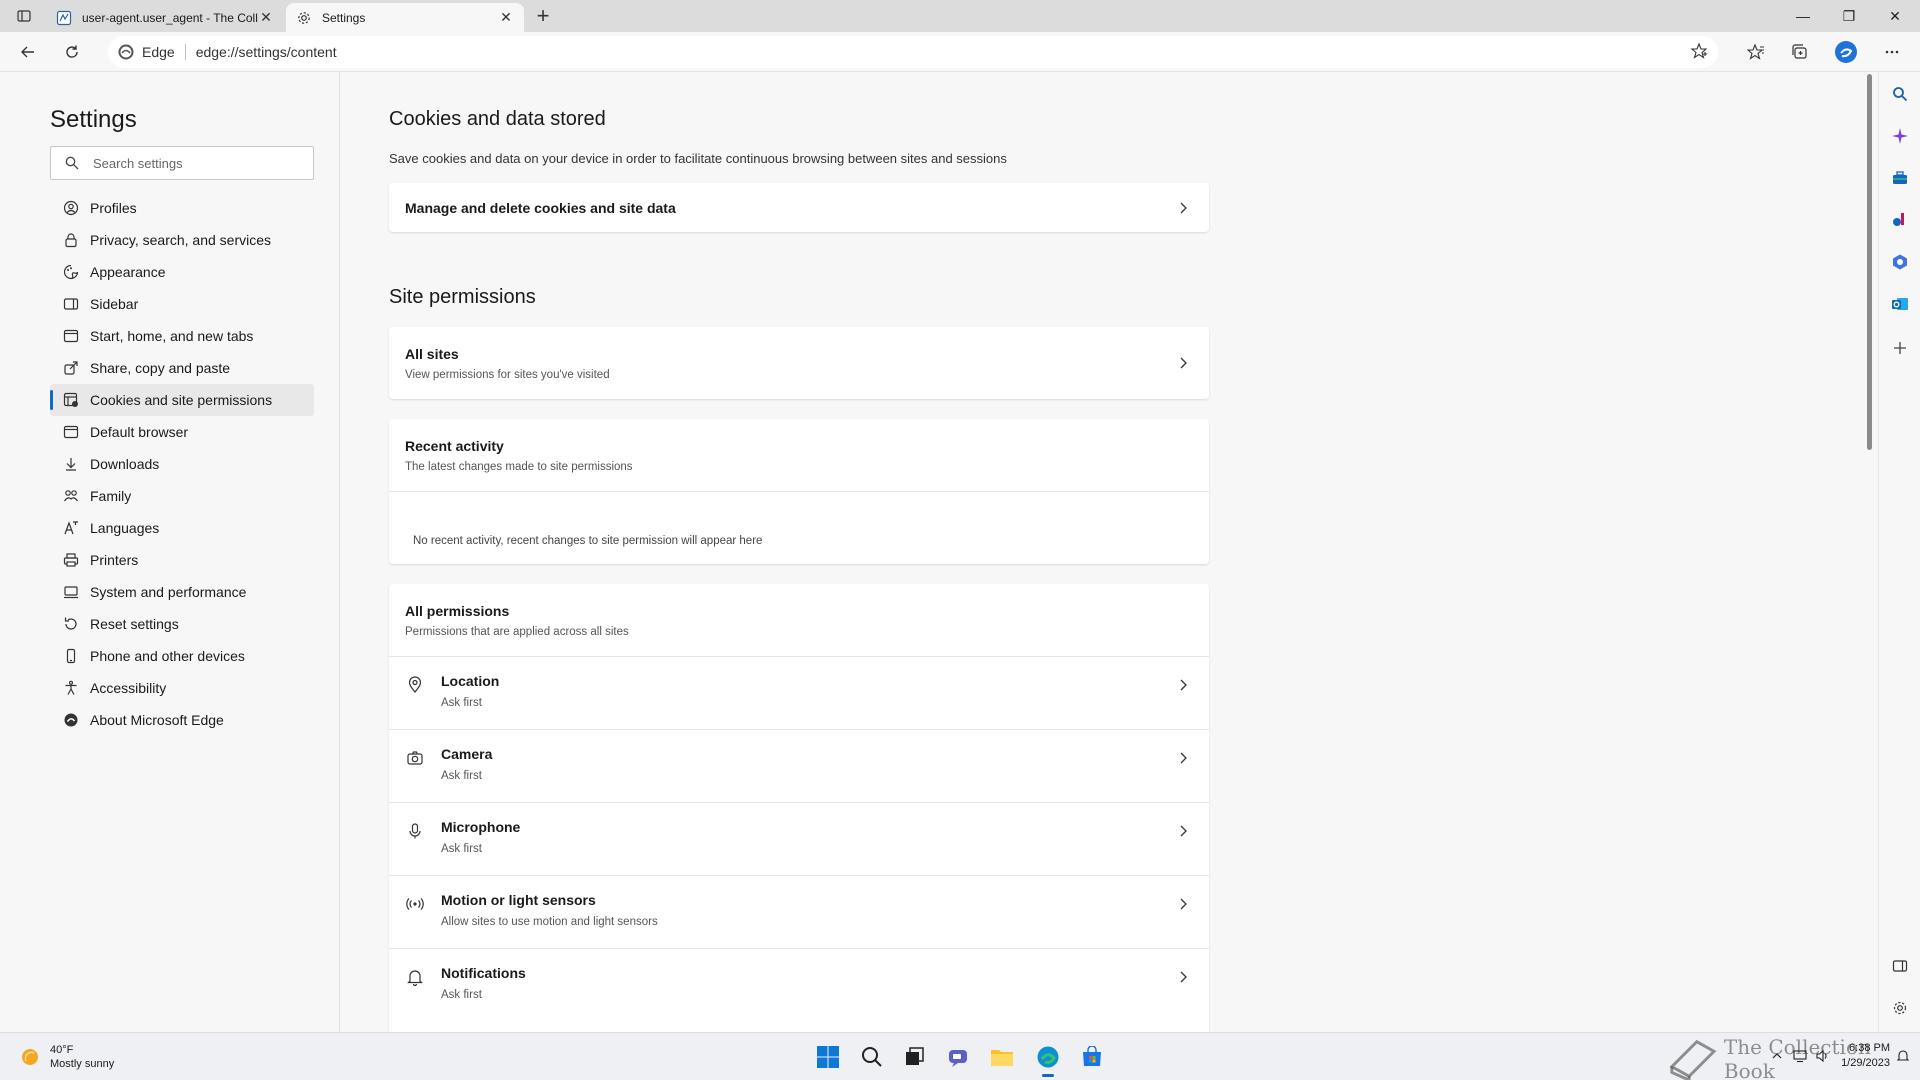 The height and width of the screenshot is (1080, 1920). Describe the element at coordinates (182, 592) in the screenshot. I see `sidebar-item-system: System and performance` at that location.